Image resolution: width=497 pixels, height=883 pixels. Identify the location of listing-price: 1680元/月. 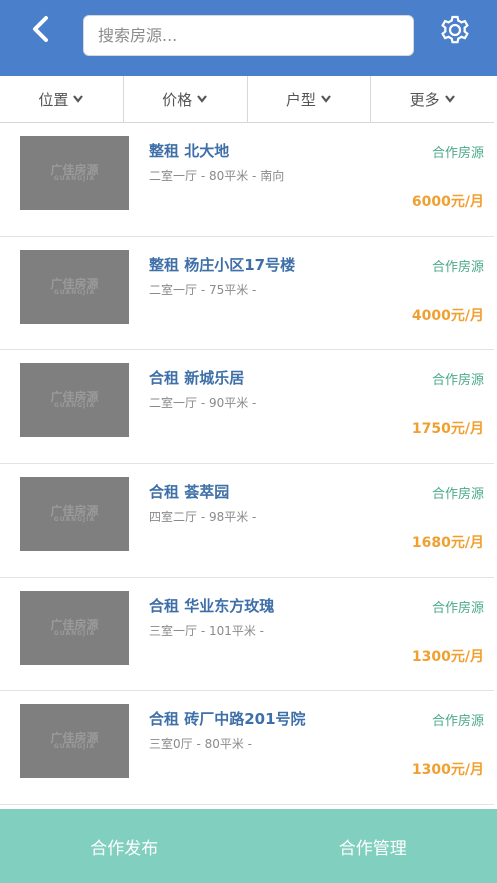
(447, 543).